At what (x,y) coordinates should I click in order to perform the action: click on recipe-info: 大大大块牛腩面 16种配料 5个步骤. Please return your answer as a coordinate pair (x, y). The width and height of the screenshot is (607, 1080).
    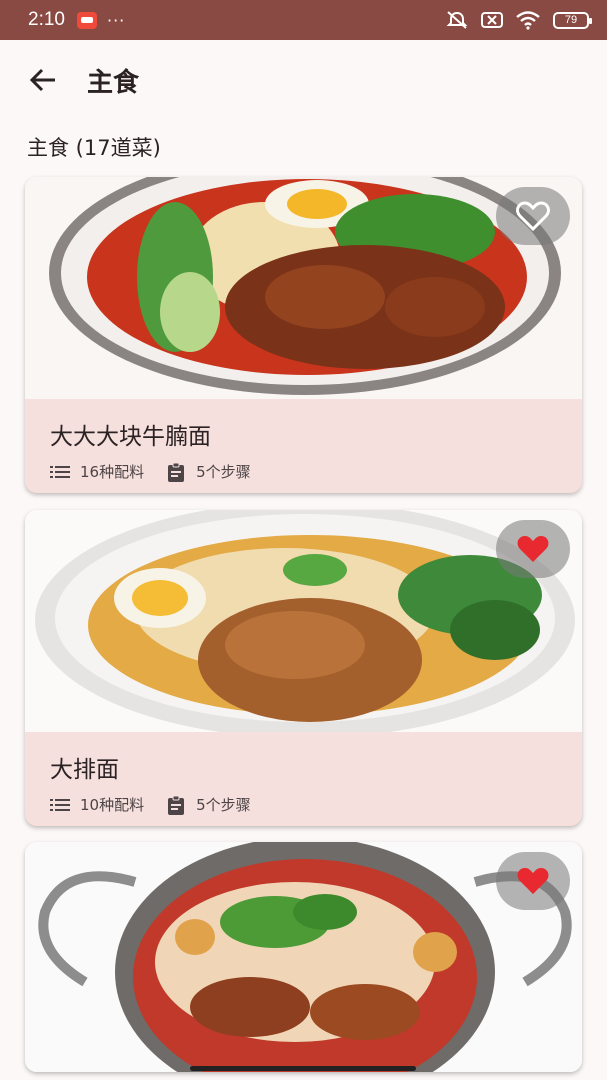
    Looking at the image, I should click on (303, 440).